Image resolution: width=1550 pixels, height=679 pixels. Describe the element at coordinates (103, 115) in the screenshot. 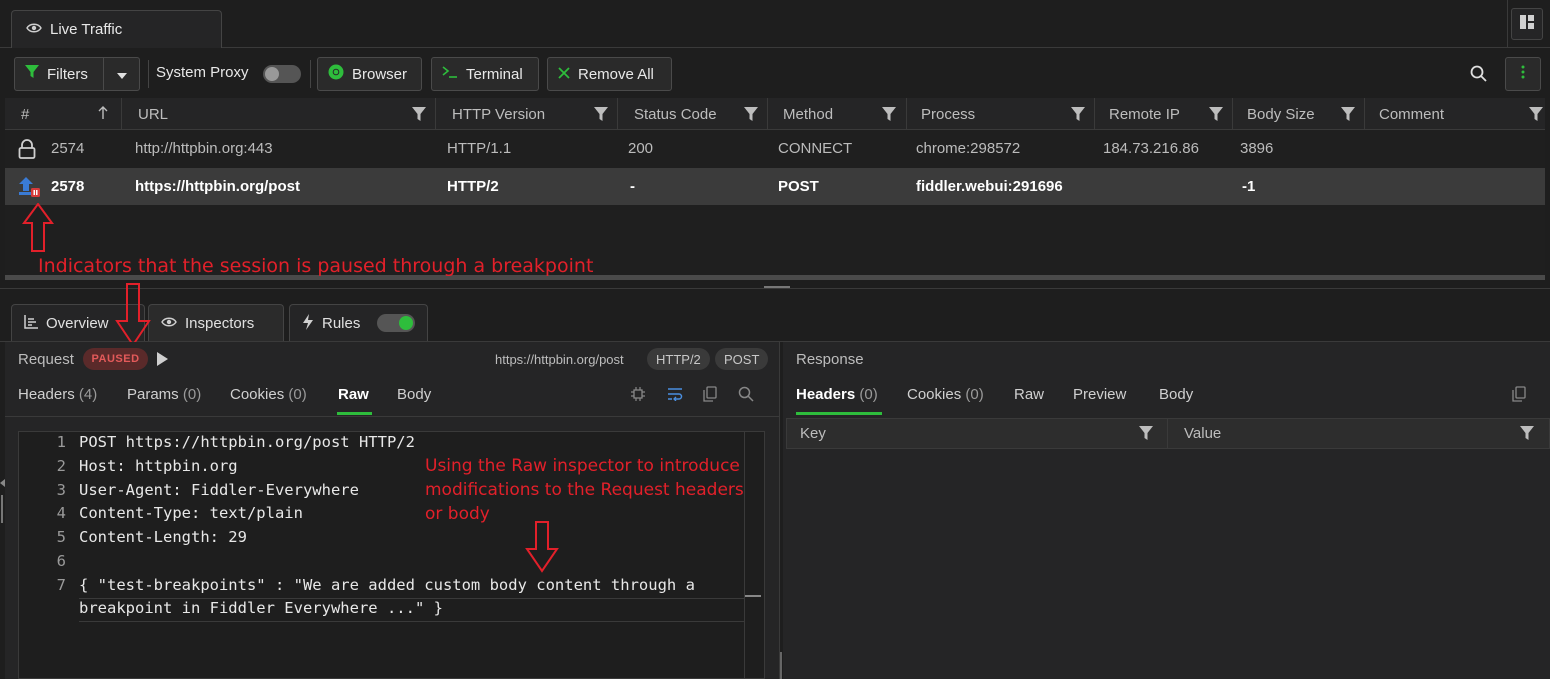

I see `sort-arrow-icon` at that location.